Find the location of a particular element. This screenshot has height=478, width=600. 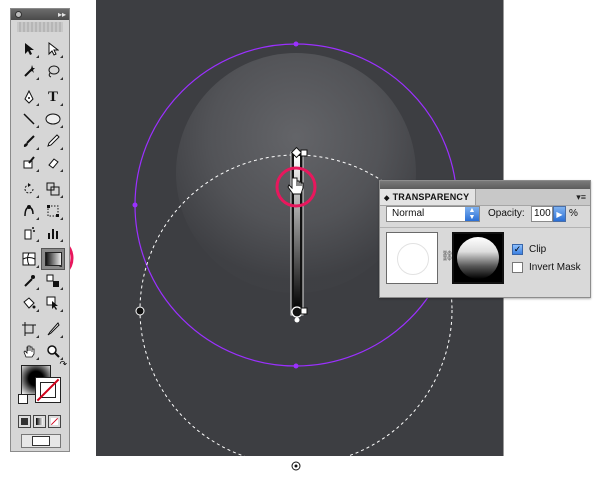

direct-selection-tool is located at coordinates (53, 49).